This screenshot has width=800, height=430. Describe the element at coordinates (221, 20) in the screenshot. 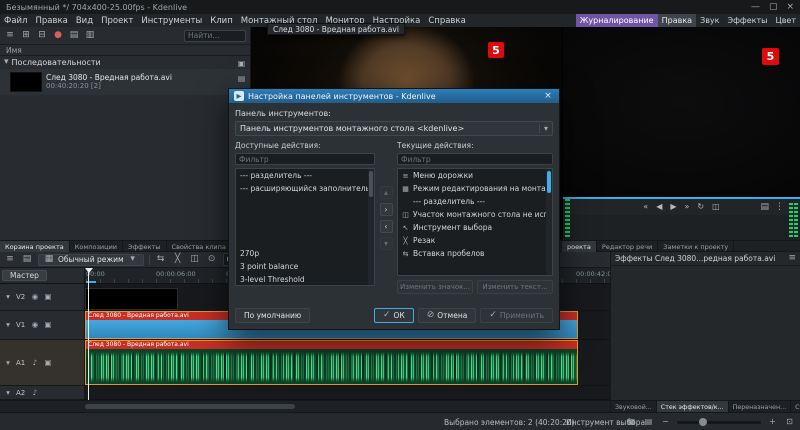

I see `menu-item-clip: Клип` at that location.